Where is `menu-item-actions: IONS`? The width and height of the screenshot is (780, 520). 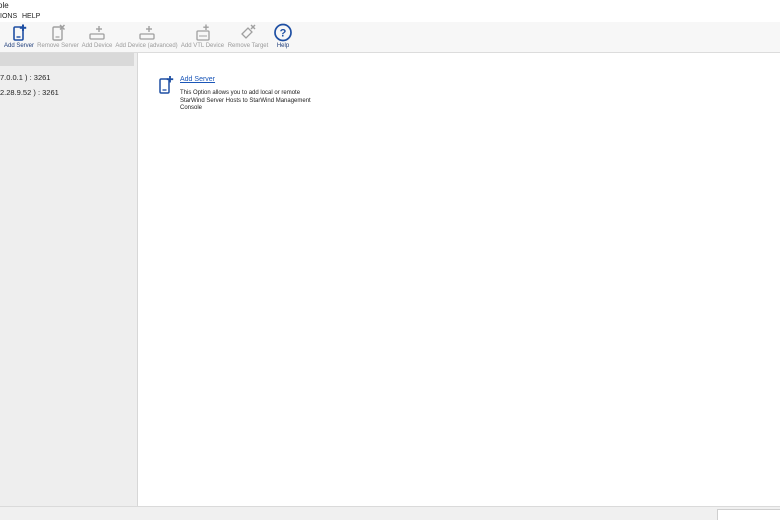
menu-item-actions: IONS is located at coordinates (8, 16).